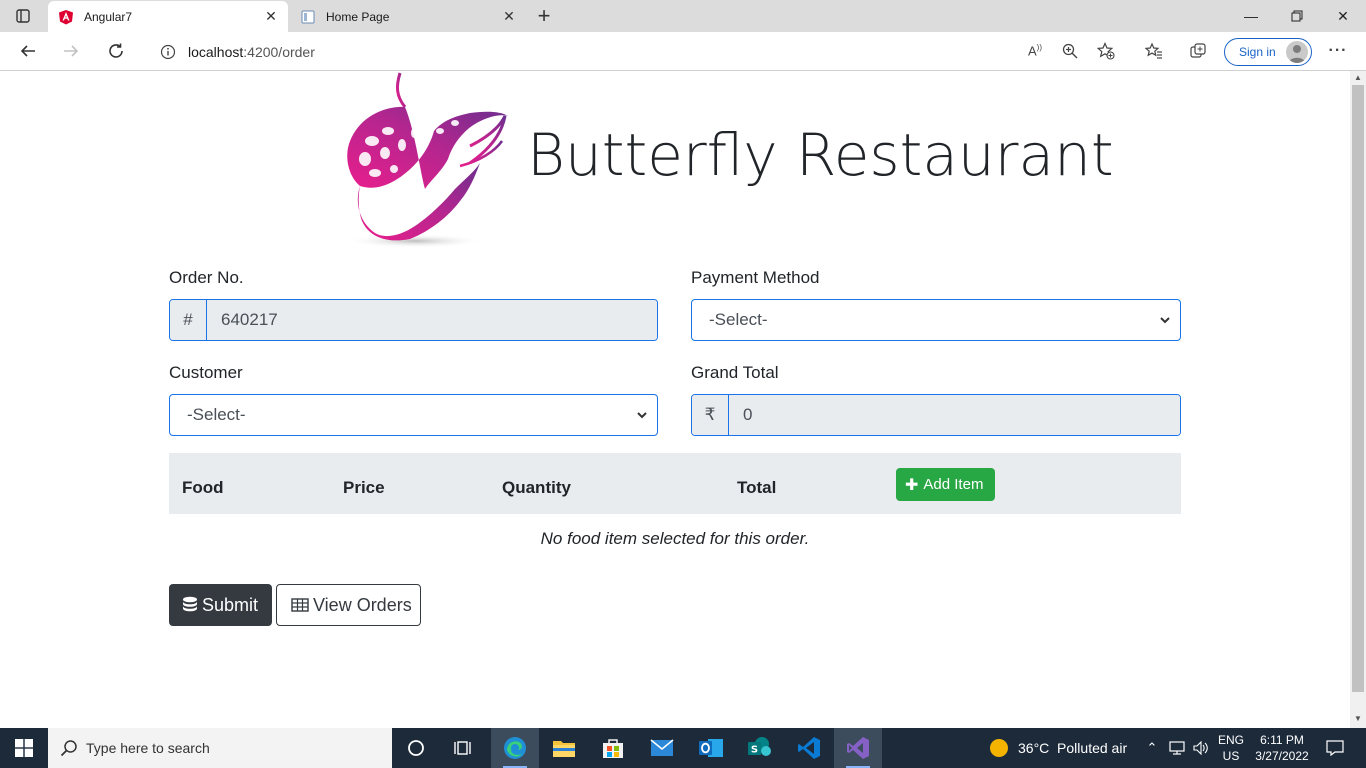 Image resolution: width=1366 pixels, height=768 pixels. I want to click on forward-arrow-icon, so click(71, 51).